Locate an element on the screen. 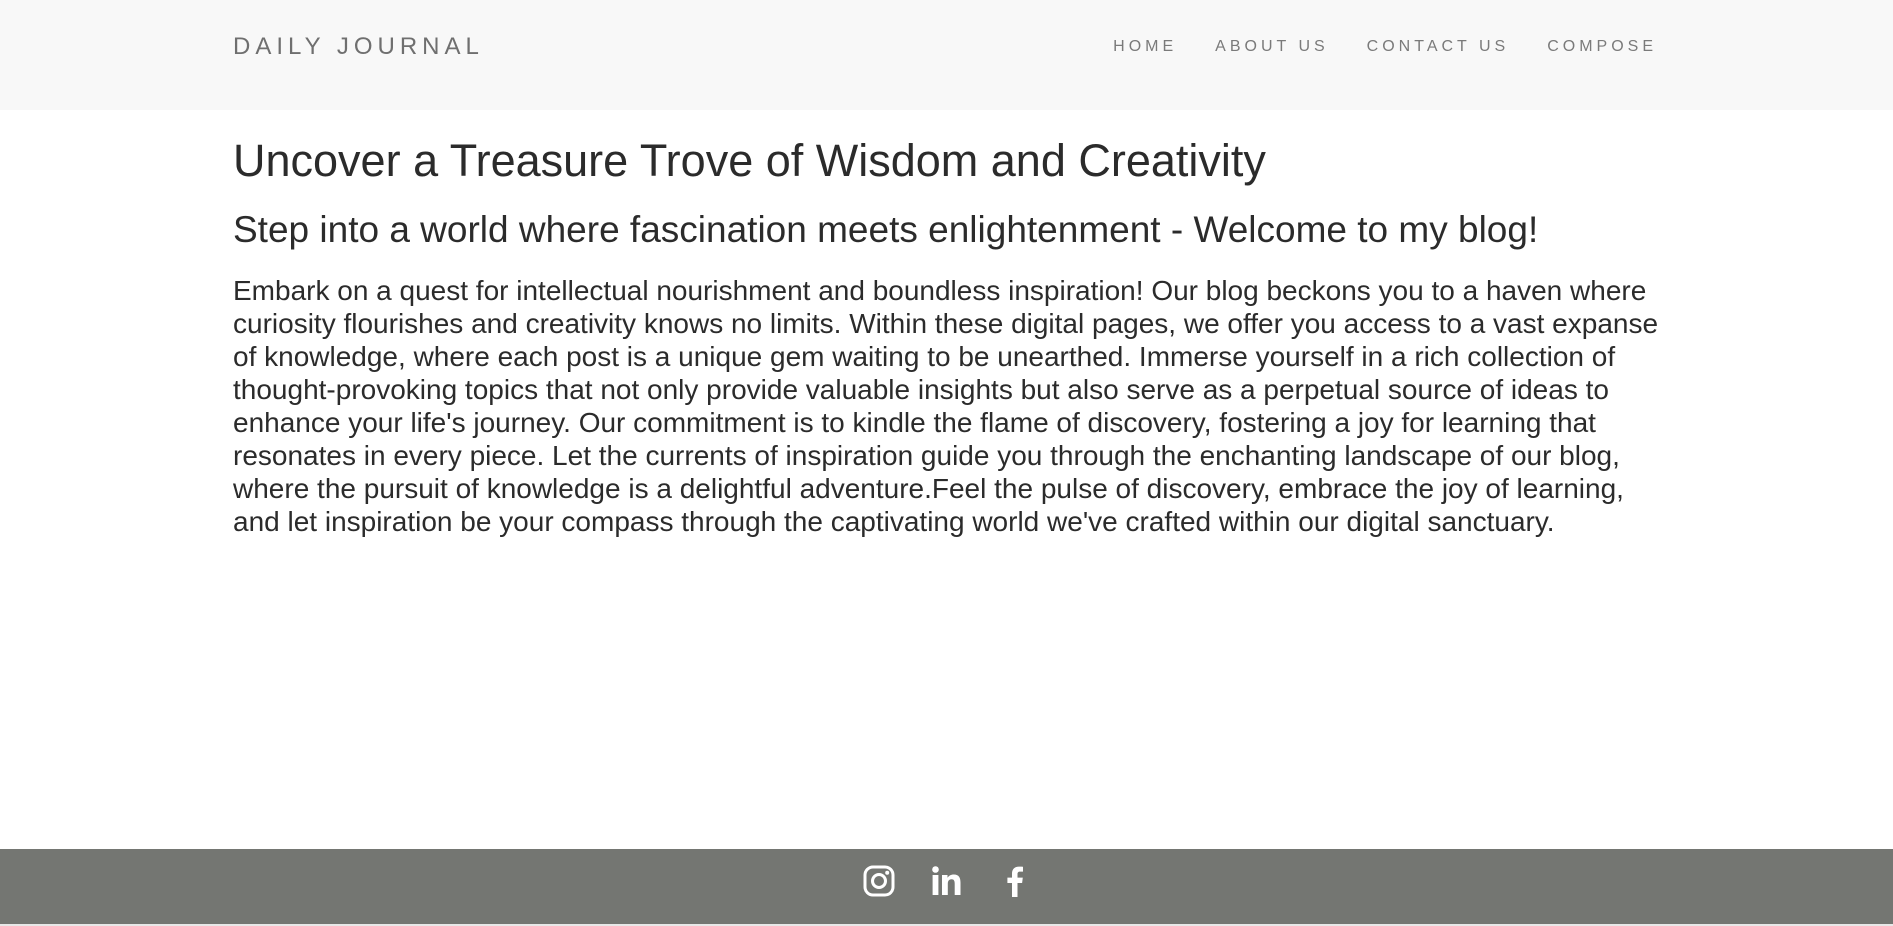  nav-item-compose: COMPOSE is located at coordinates (1602, 47).